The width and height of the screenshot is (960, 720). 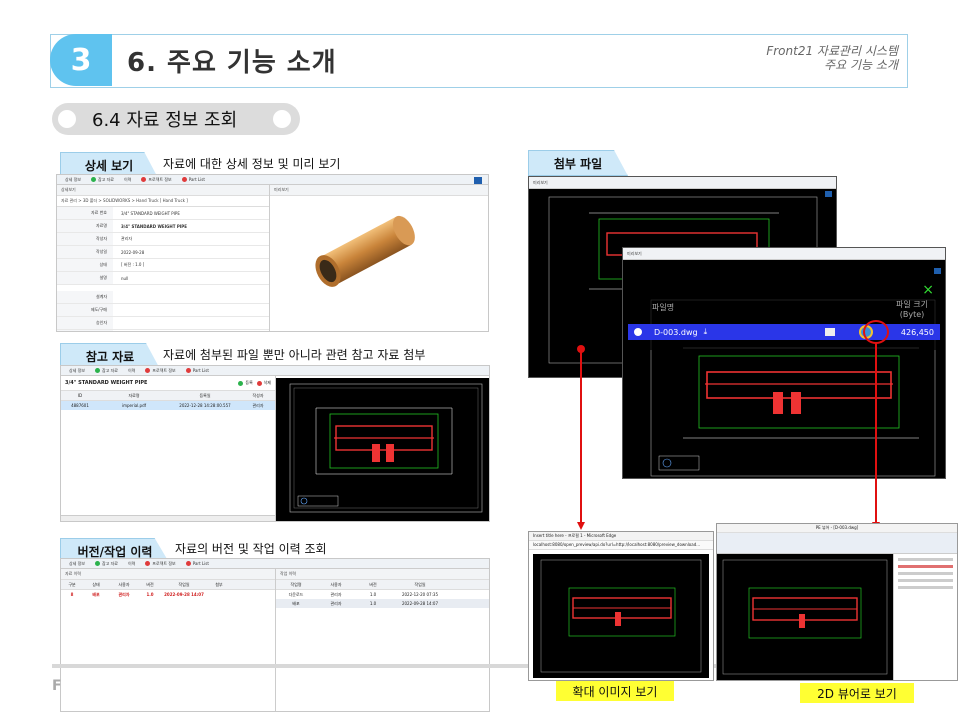 I want to click on system-name: Front21 자료관리 시스템, so click(x=832, y=51).